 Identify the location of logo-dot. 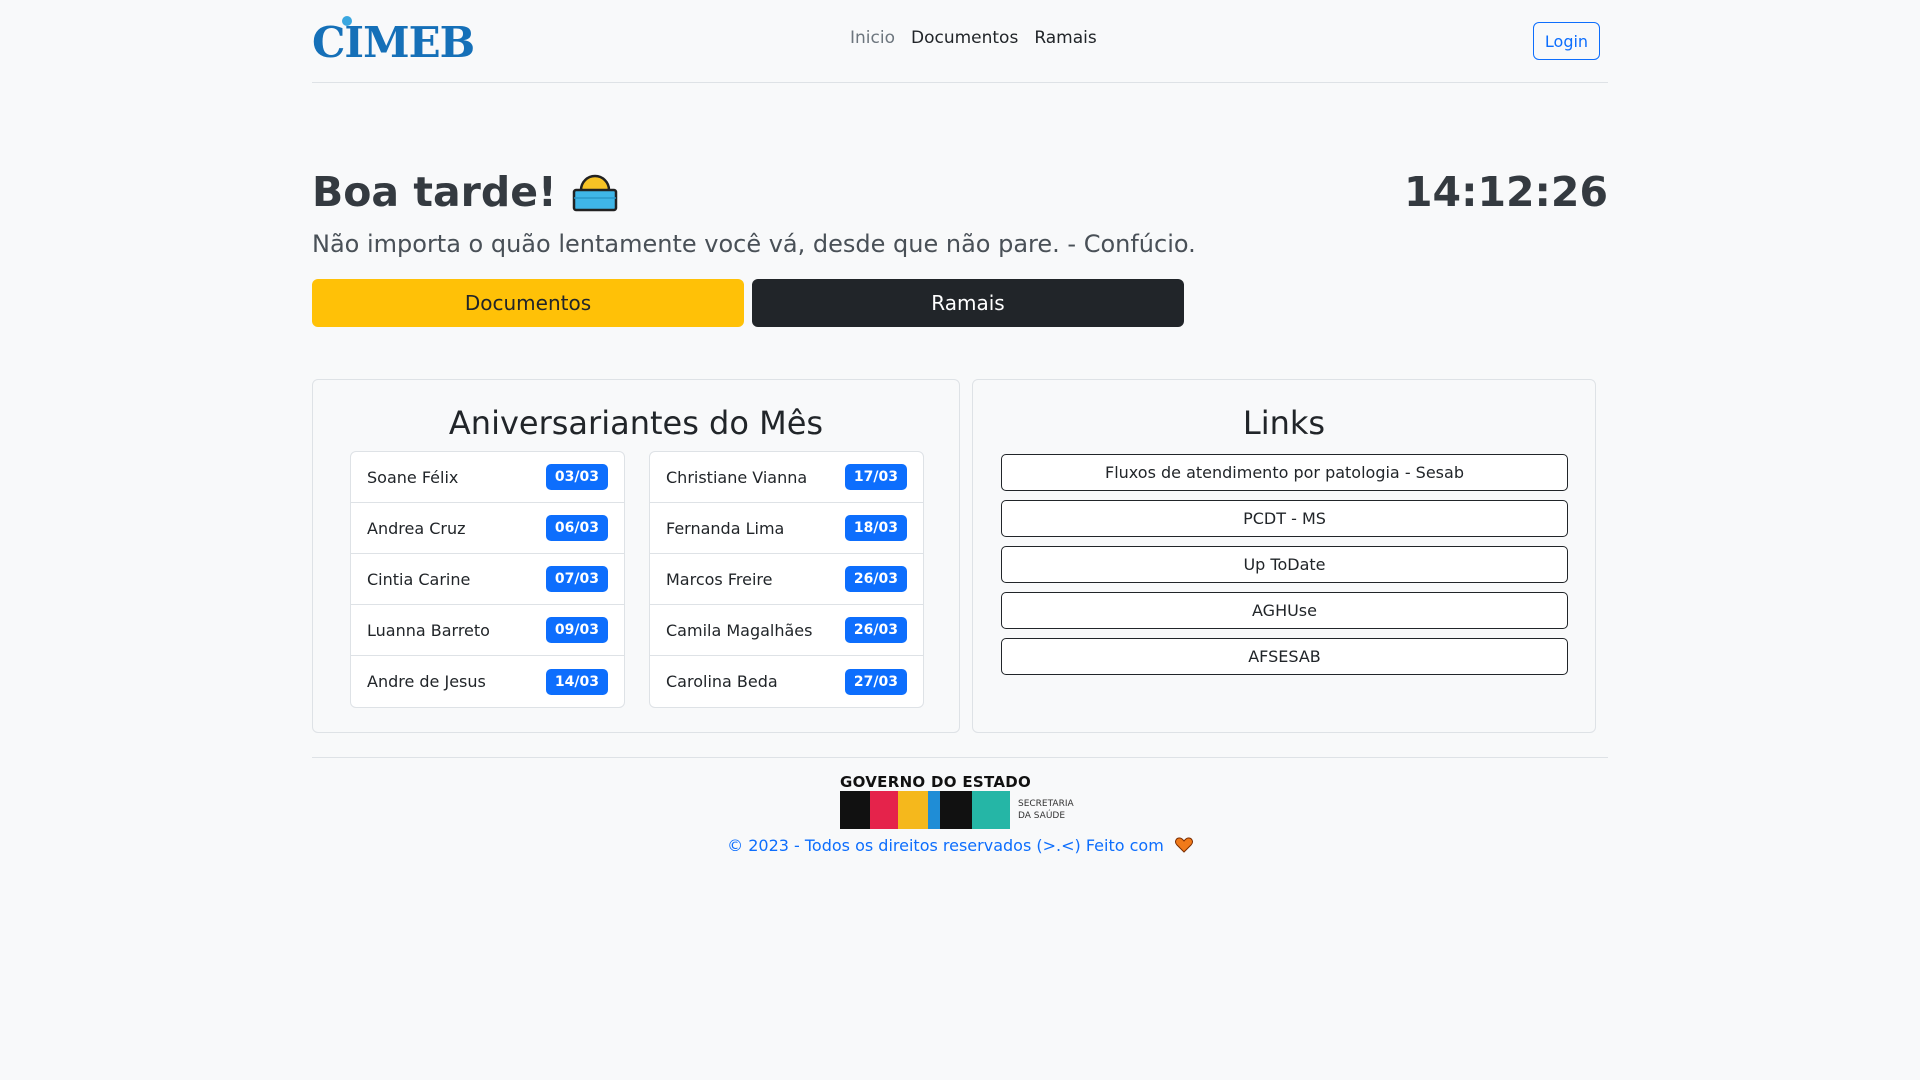
(347, 21).